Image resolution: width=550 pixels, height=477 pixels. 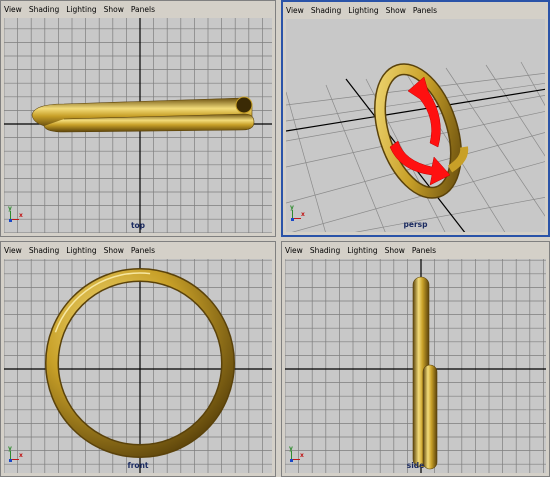 I want to click on viewport-label: persp, so click(x=415, y=224).